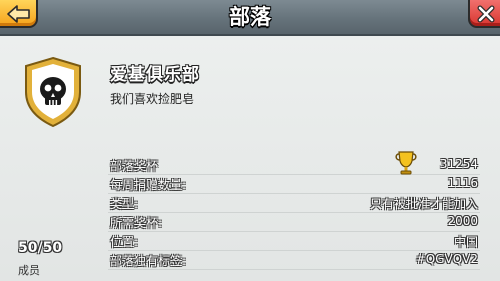  What do you see at coordinates (29, 270) in the screenshot?
I see `members-label: 成员` at bounding box center [29, 270].